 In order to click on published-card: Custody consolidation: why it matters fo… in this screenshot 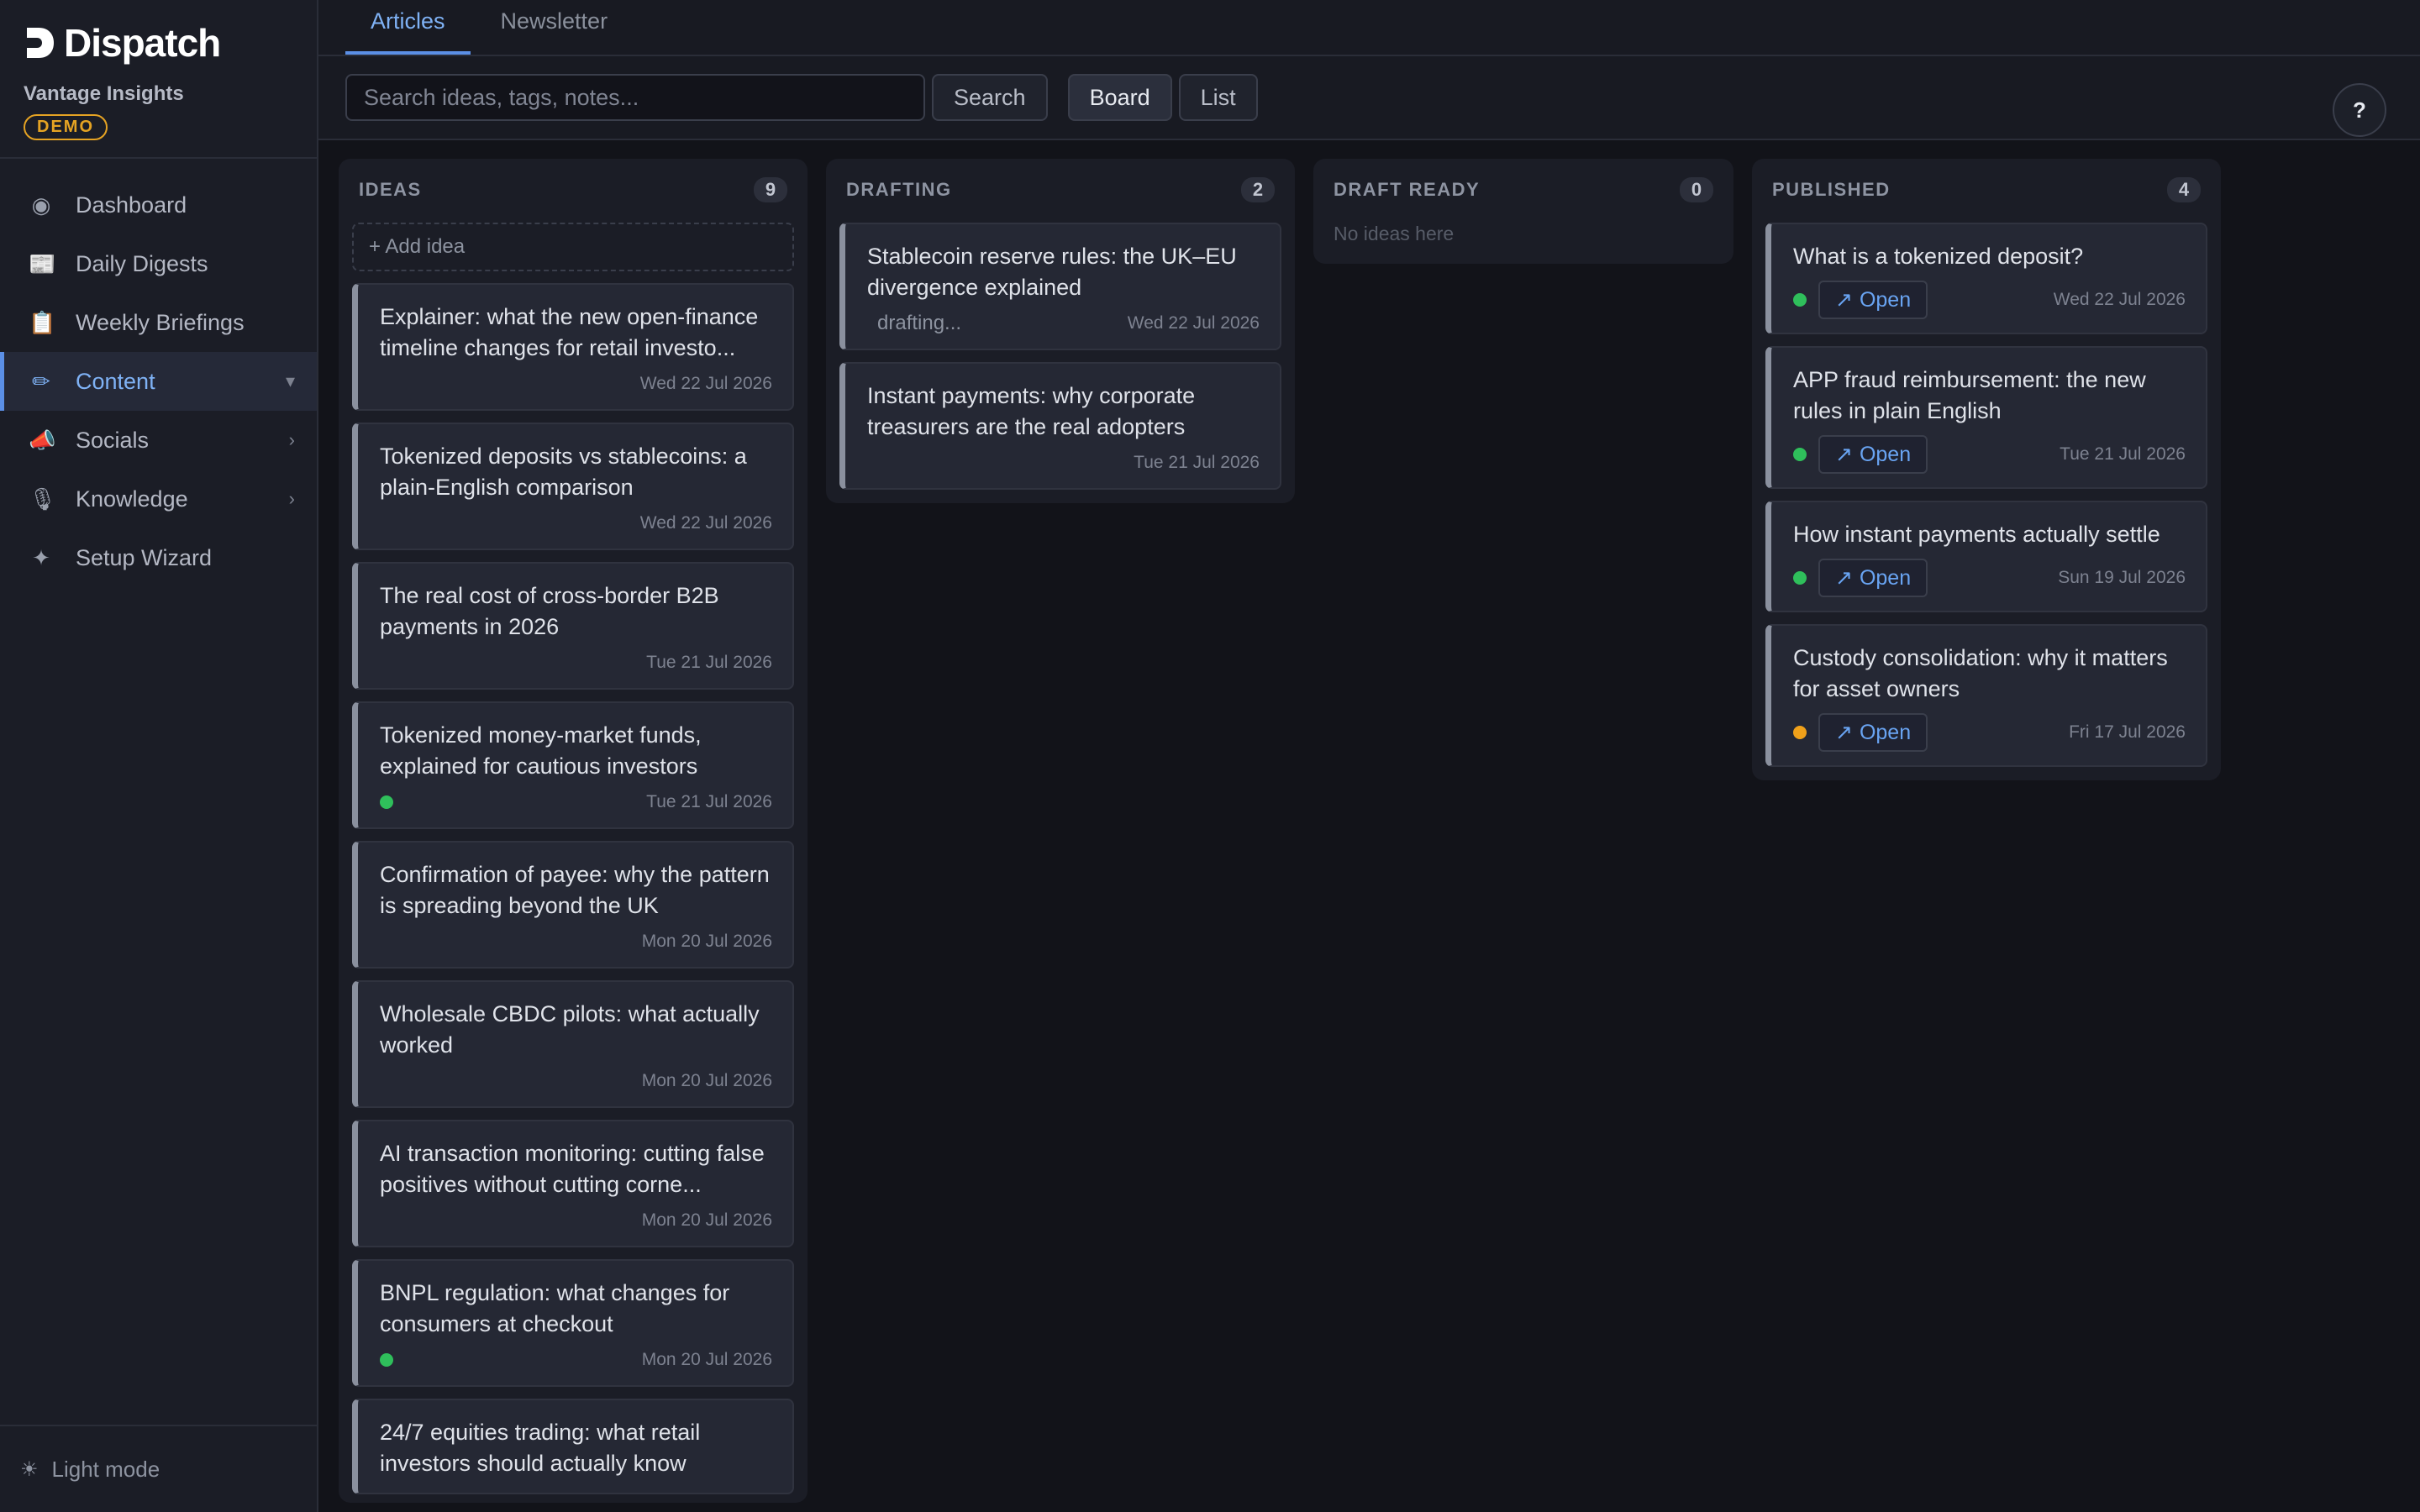, I will do `click(1986, 695)`.